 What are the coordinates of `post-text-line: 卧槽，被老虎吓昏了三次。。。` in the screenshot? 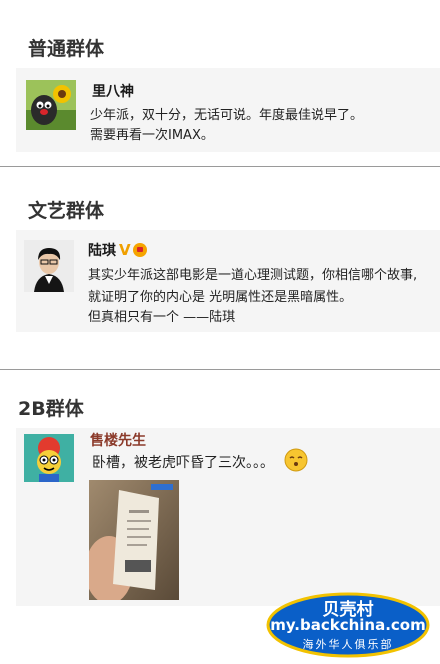 It's located at (183, 462).